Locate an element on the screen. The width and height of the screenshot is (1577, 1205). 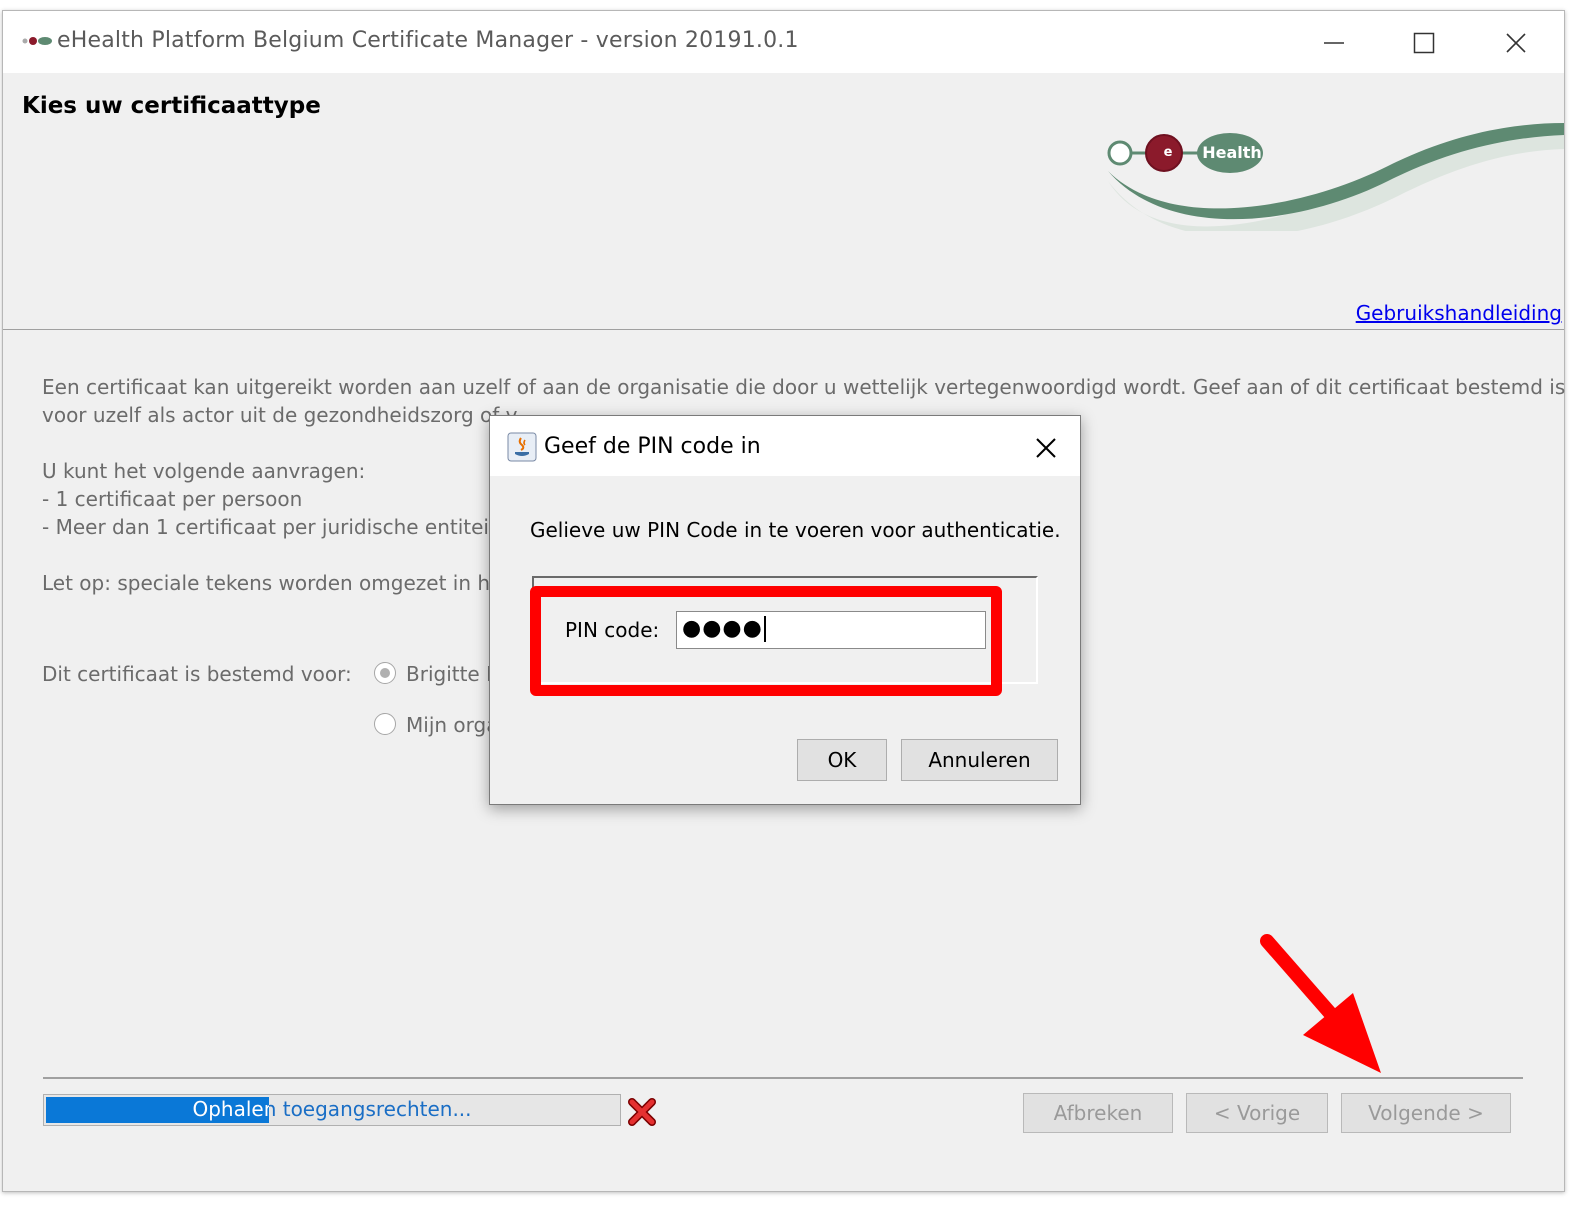
maximize-button is located at coordinates (1424, 43).